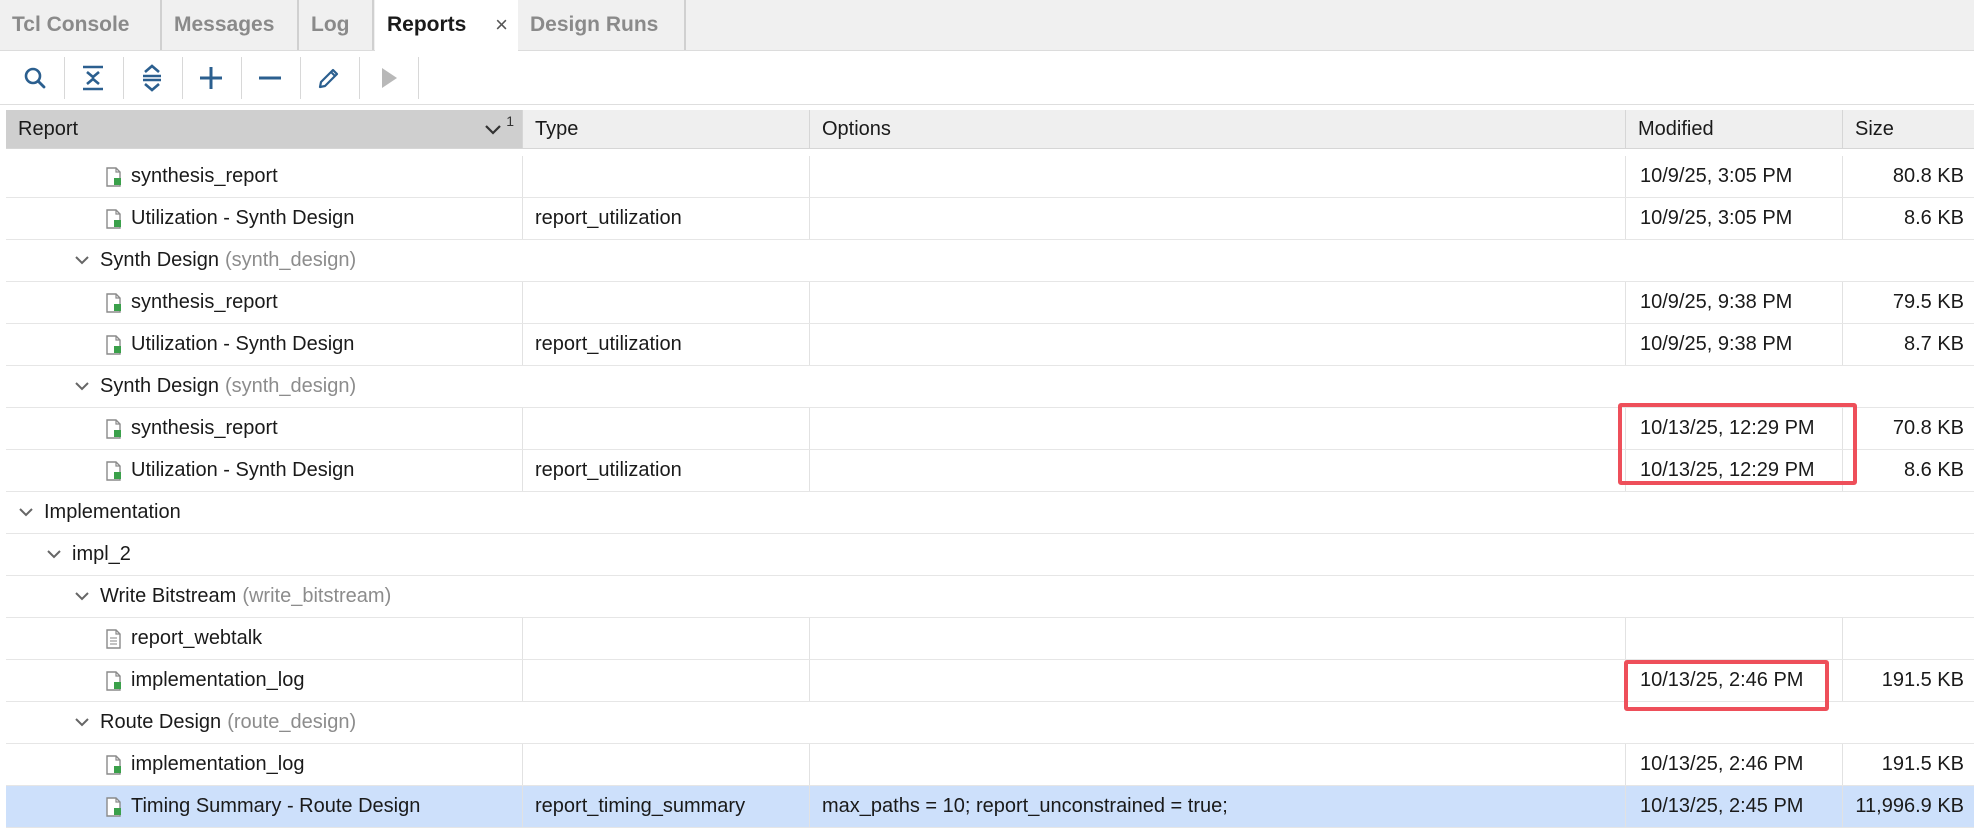 This screenshot has width=1974, height=833. I want to click on modified-cell: 10/13/25, 2:46 PM, so click(1734, 764).